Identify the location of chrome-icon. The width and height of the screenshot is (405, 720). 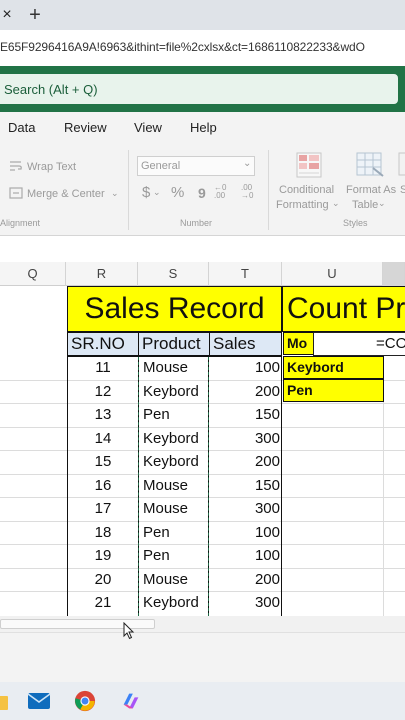
(85, 701).